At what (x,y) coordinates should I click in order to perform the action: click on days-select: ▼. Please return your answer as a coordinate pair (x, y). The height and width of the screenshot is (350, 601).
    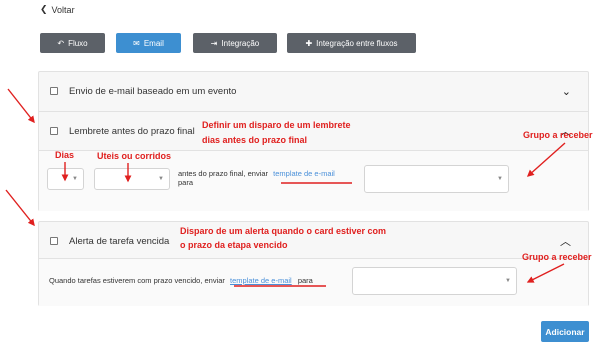
    Looking at the image, I should click on (65, 179).